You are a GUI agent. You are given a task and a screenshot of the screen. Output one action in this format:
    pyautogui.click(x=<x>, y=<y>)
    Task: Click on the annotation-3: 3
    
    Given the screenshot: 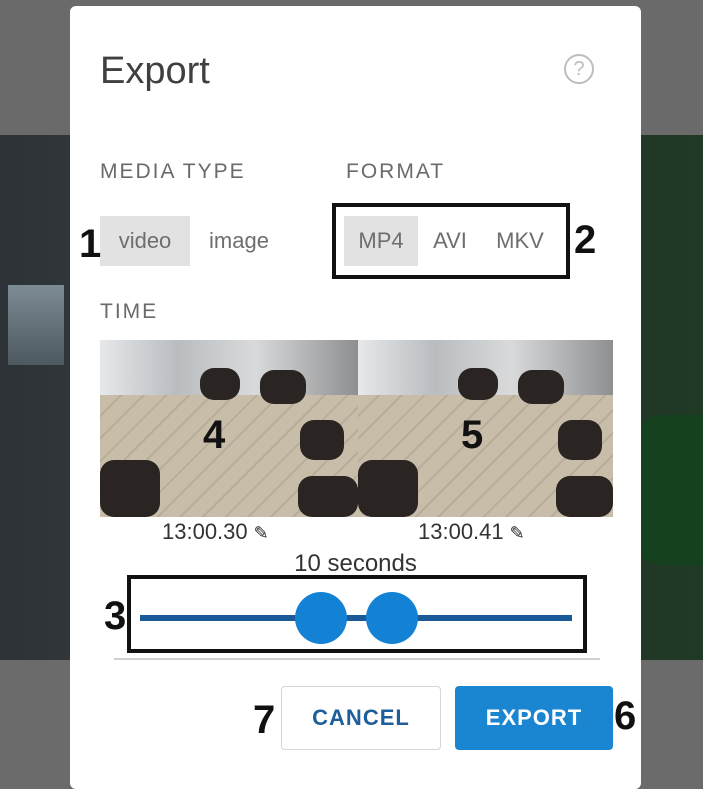 What is the action you would take?
    pyautogui.click(x=115, y=616)
    